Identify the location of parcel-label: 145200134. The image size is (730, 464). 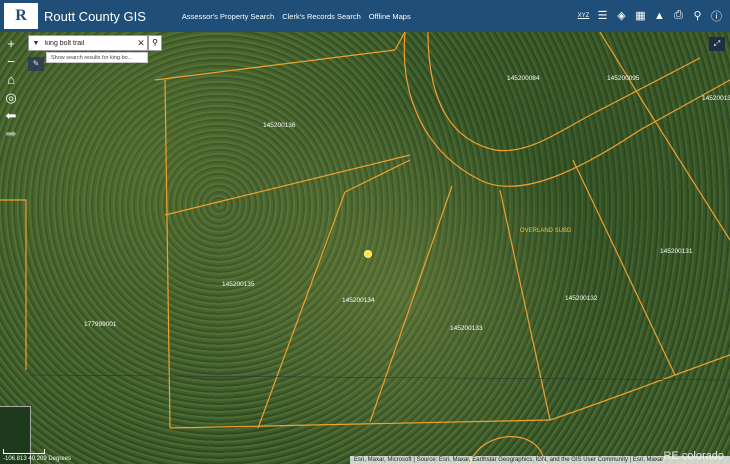
(358, 300).